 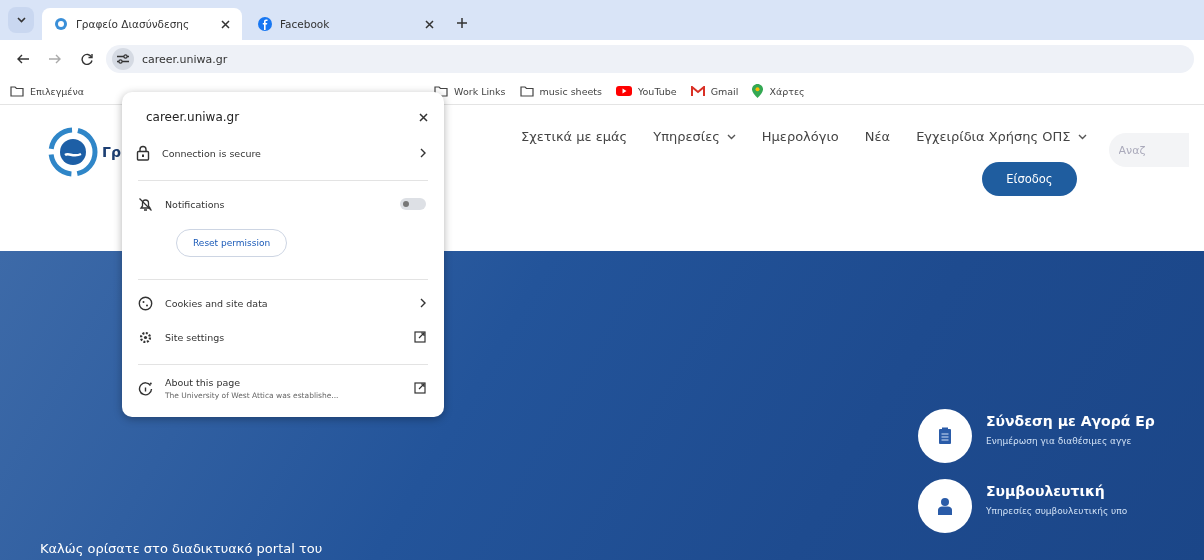 I want to click on address-bar: career.uniwa.gr, so click(x=650, y=59).